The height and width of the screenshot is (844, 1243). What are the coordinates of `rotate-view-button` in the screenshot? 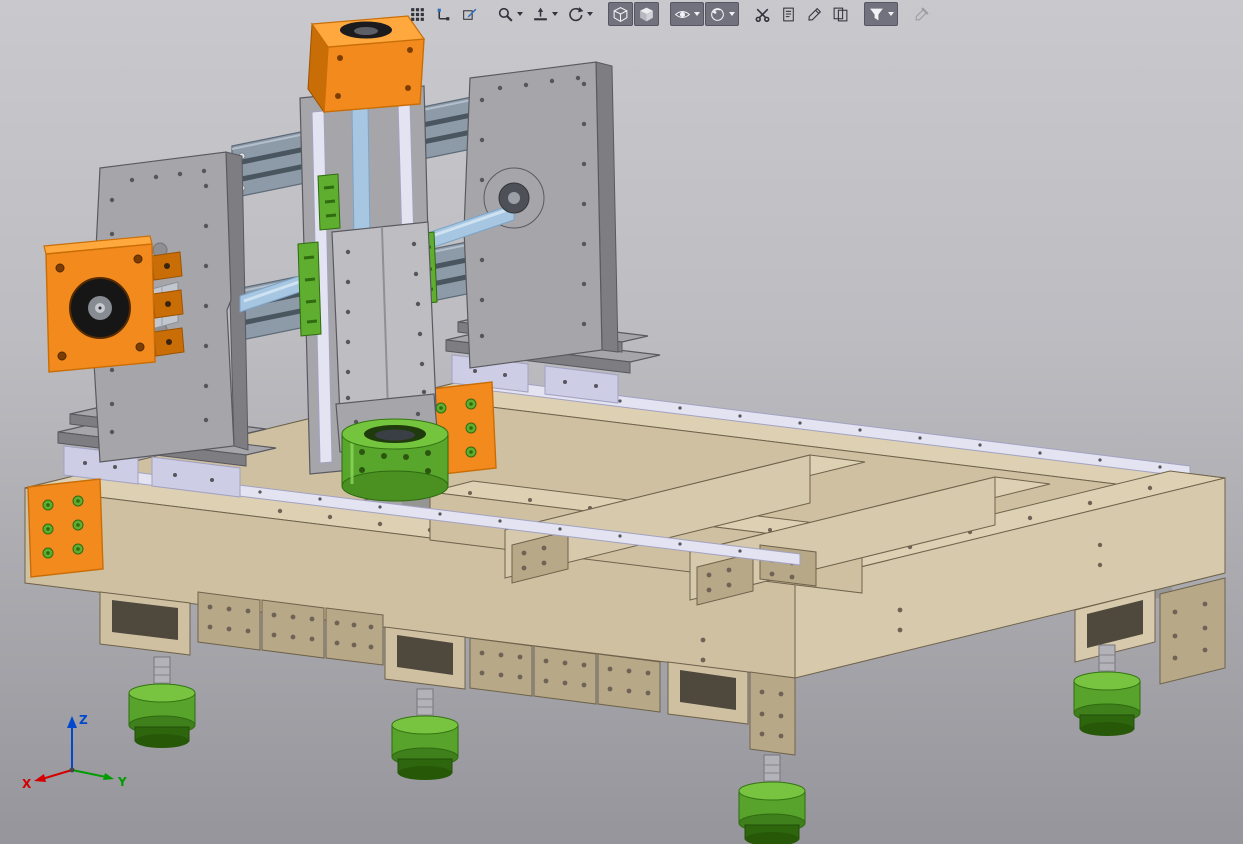 It's located at (580, 14).